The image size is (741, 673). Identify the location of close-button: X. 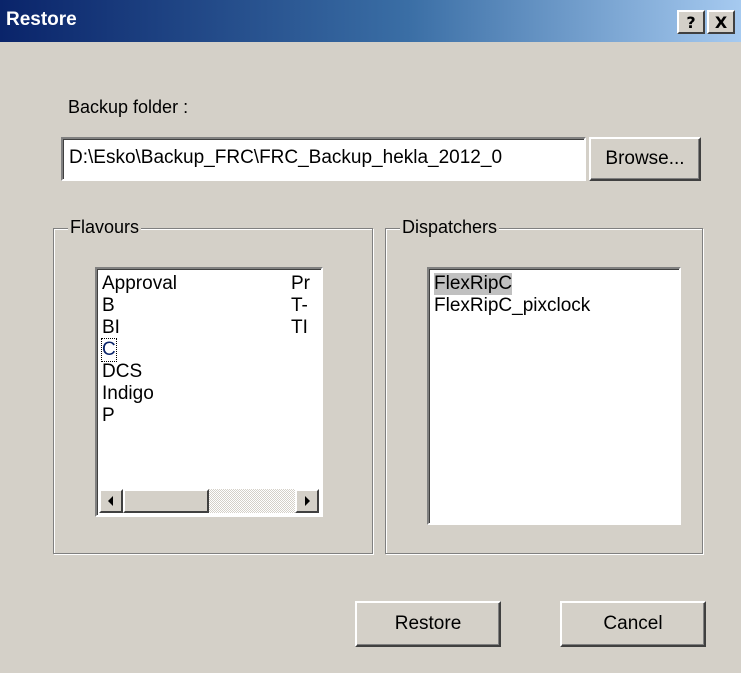
(721, 22).